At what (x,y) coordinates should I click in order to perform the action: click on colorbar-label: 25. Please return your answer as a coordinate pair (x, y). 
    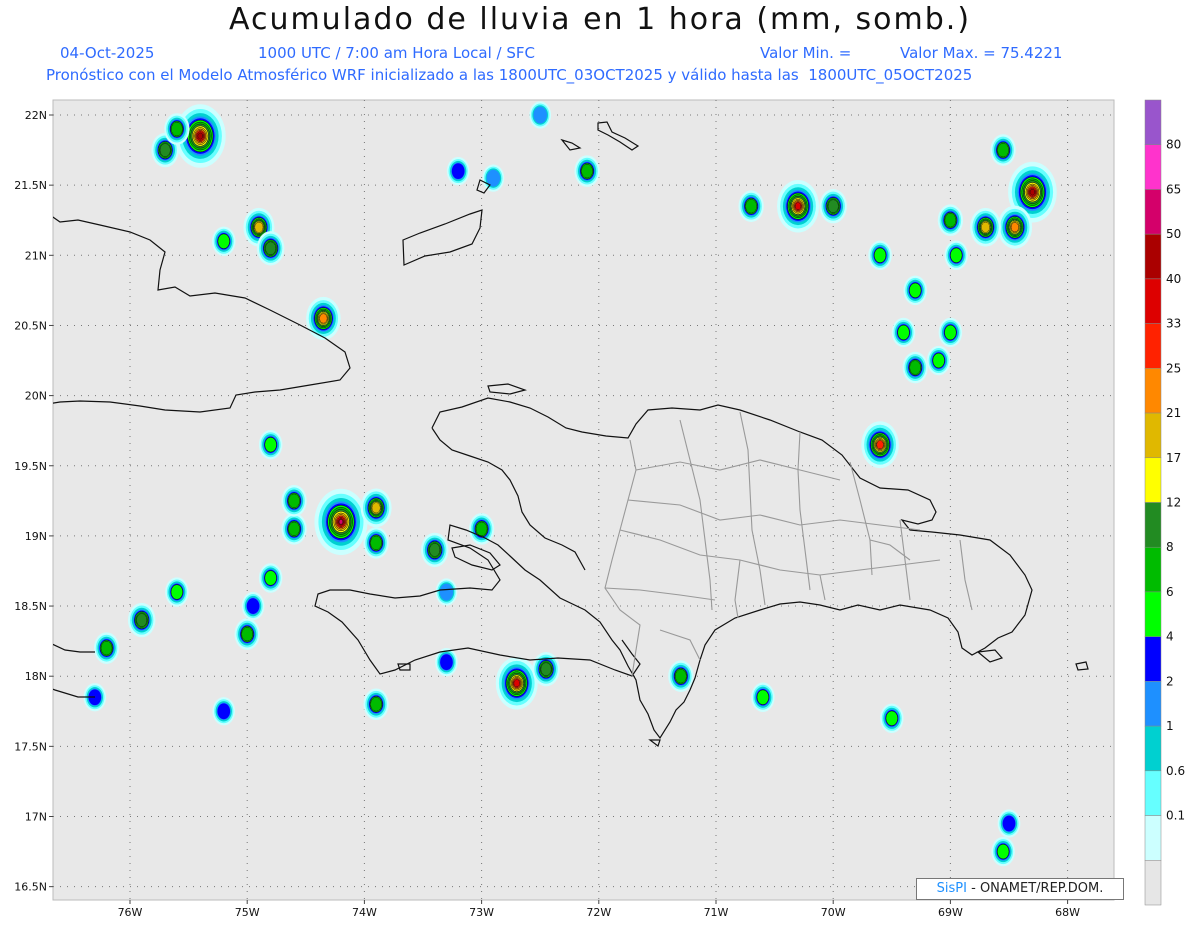
    Looking at the image, I should click on (1173, 368).